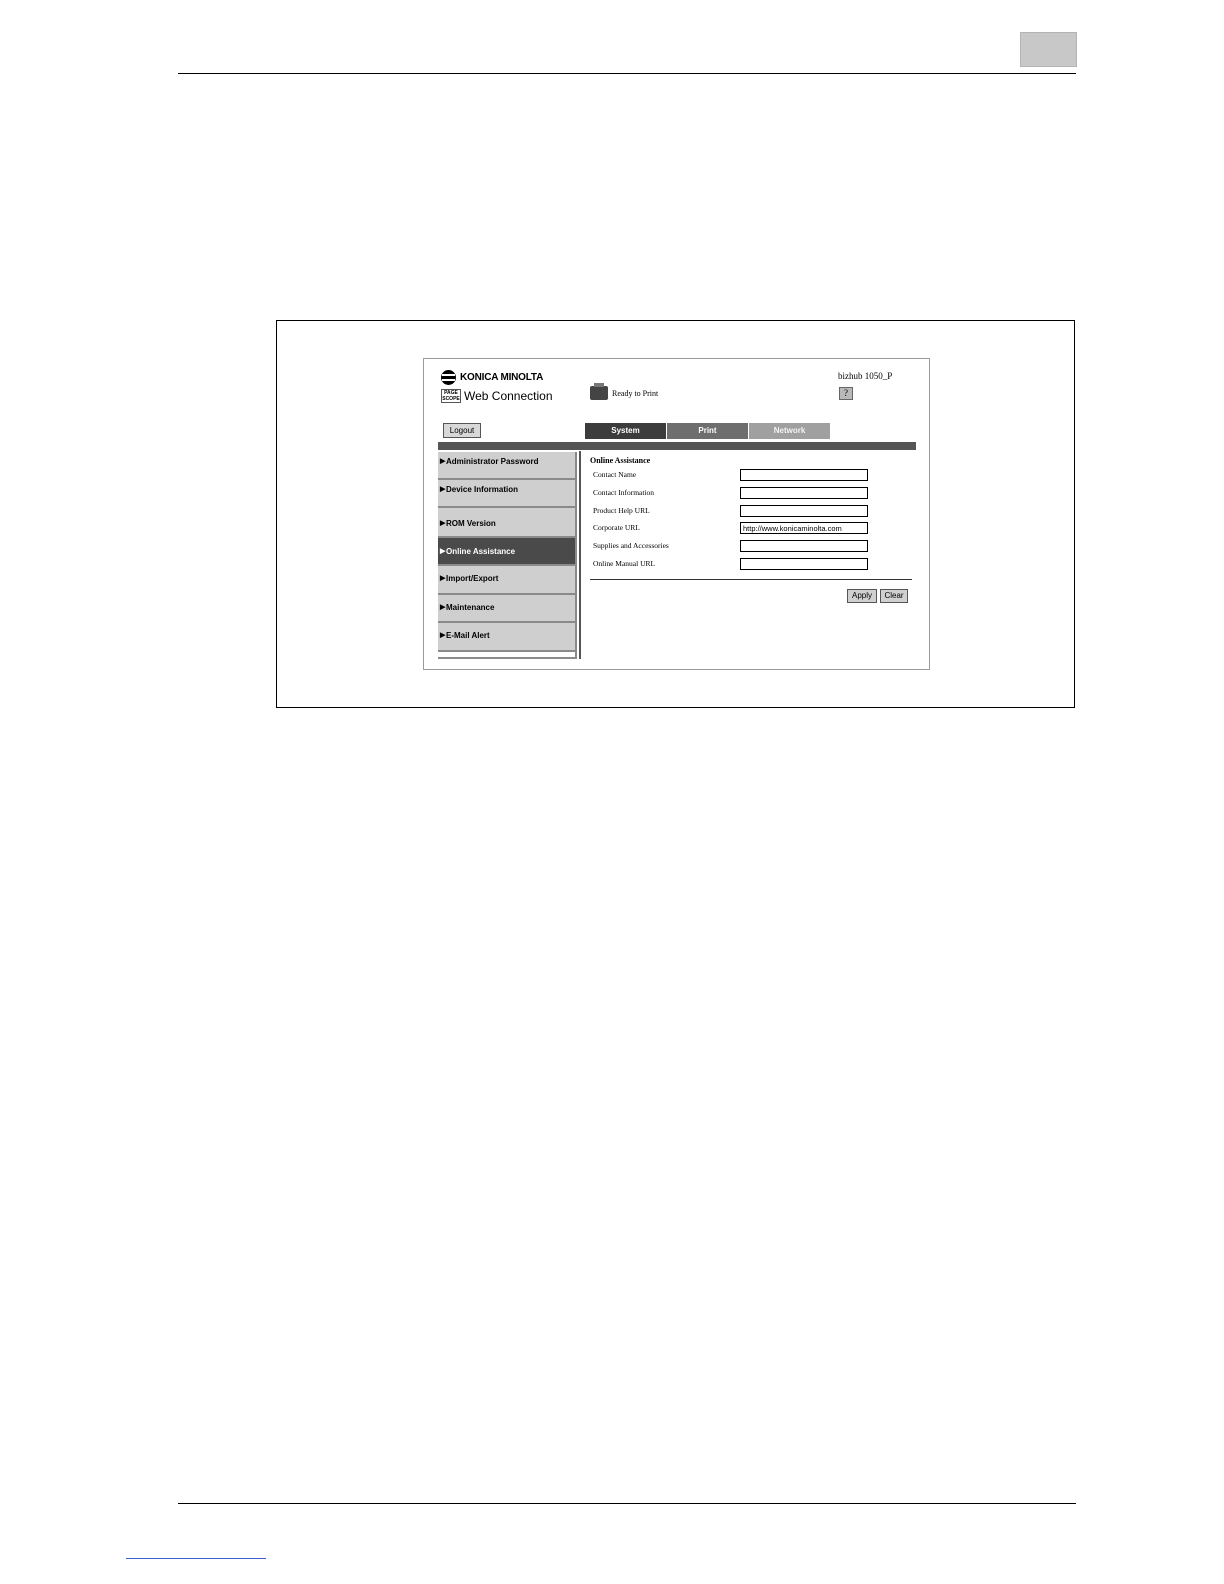 The width and height of the screenshot is (1224, 1584). Describe the element at coordinates (733, 476) in the screenshot. I see `form-row-contact-name: Contact Name` at that location.